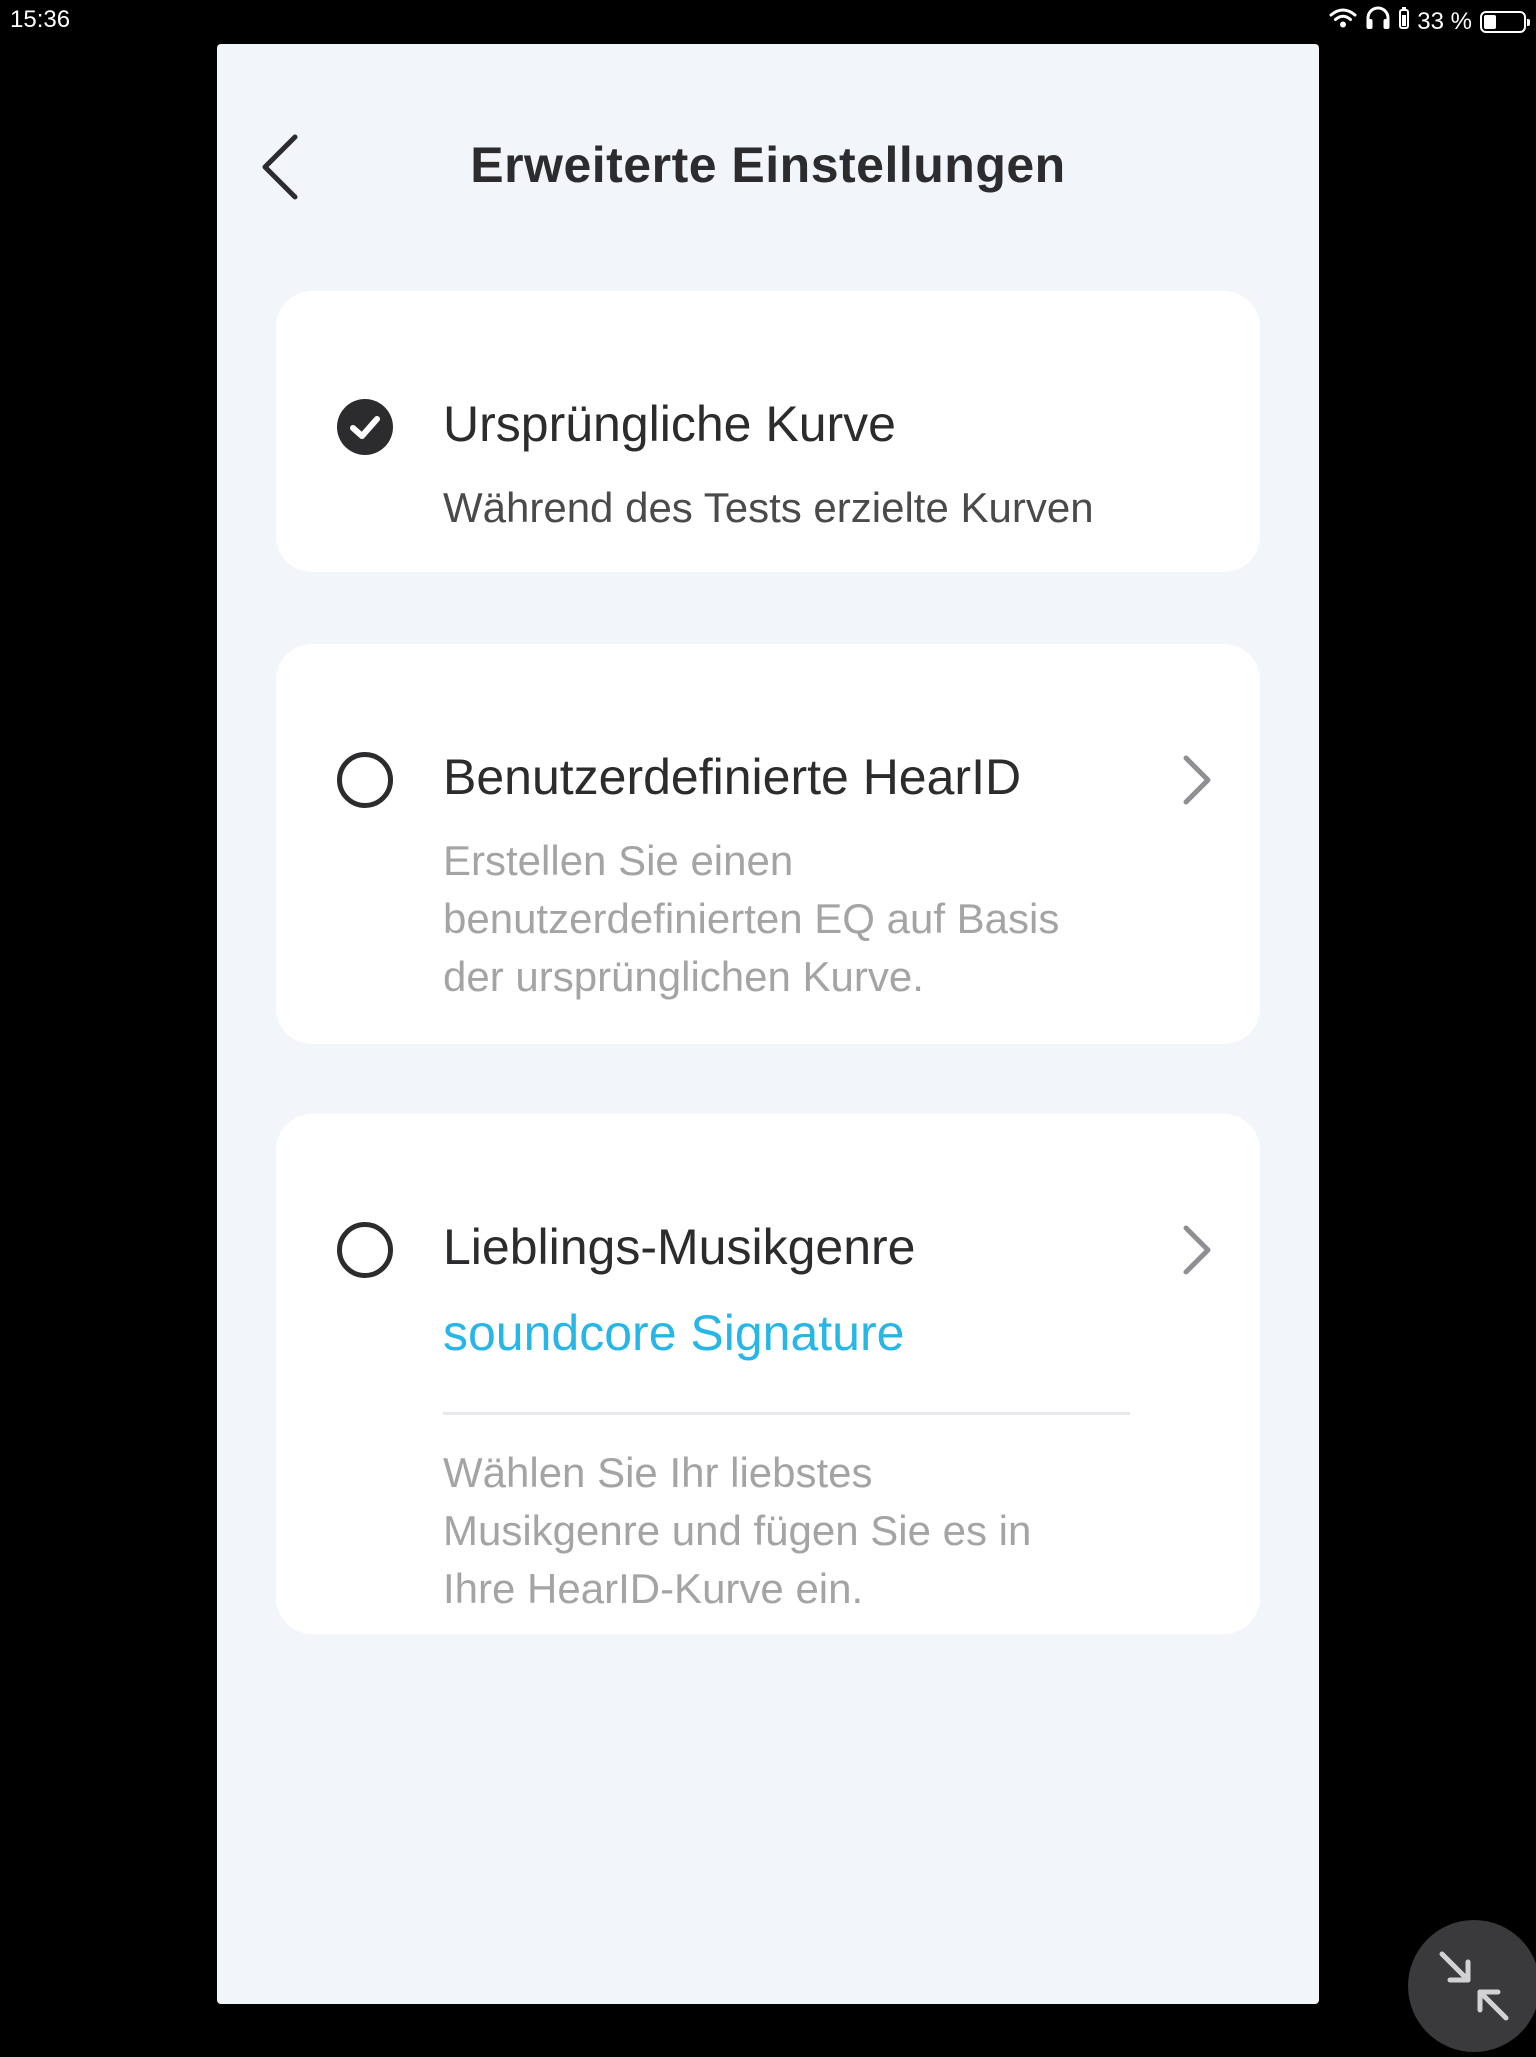 The image size is (1536, 2057). Describe the element at coordinates (683, 976) in the screenshot. I see `description-line: der ursprünglichen Kurve.` at that location.